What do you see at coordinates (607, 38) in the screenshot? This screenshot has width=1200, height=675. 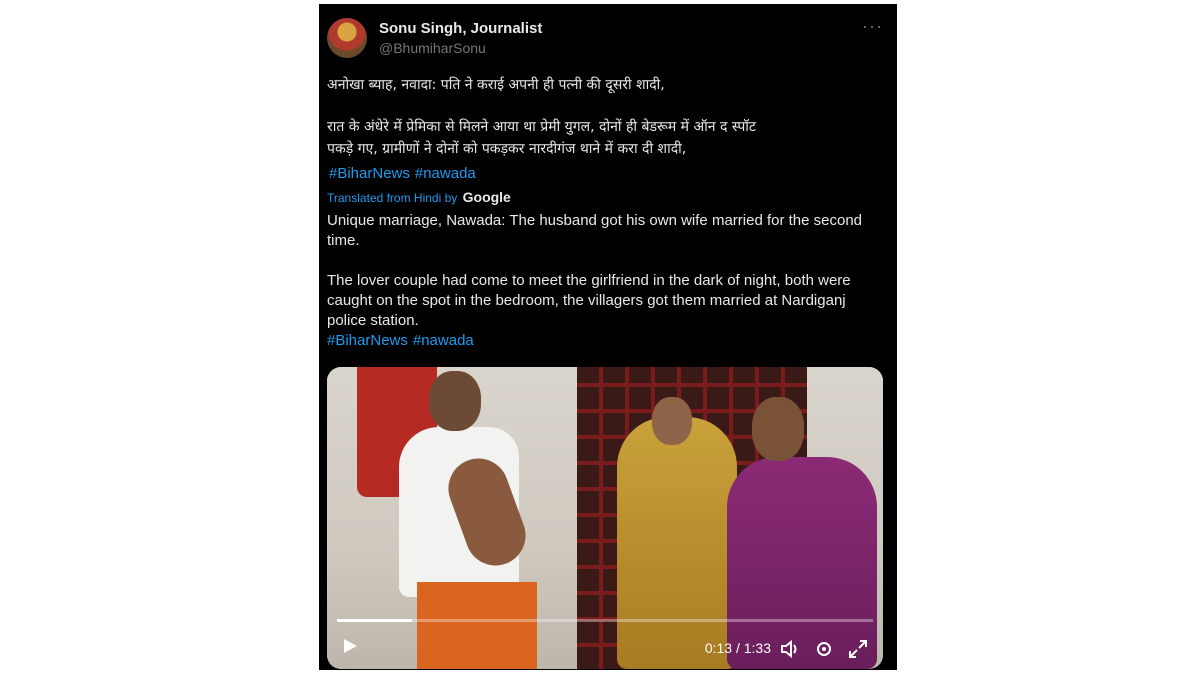 I see `tweet-header: Sonu Singh, Journalist @BhumiharSonu ···` at bounding box center [607, 38].